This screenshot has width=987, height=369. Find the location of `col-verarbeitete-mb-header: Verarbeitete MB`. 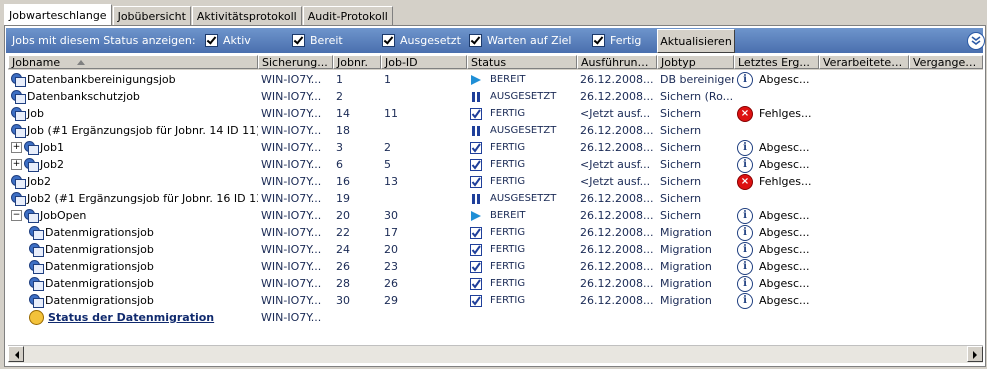

col-verarbeitete-mb-header: Verarbeitete MB is located at coordinates (864, 62).